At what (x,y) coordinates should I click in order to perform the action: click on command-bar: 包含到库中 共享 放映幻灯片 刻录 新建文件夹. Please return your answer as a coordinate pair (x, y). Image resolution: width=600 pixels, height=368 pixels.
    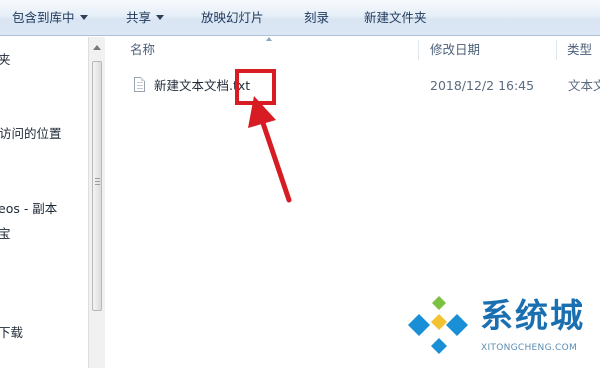
    Looking at the image, I should click on (300, 18).